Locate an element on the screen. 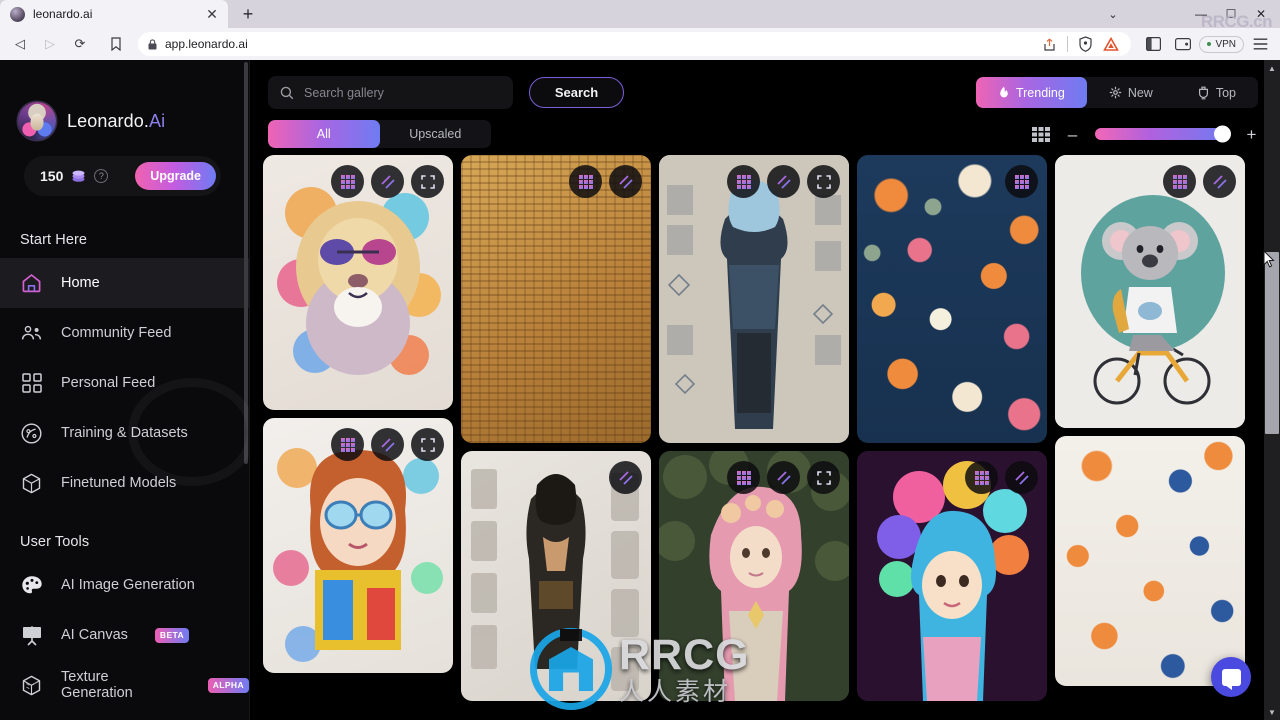 The width and height of the screenshot is (1280, 720). upgrade-button: Upgrade is located at coordinates (175, 176).